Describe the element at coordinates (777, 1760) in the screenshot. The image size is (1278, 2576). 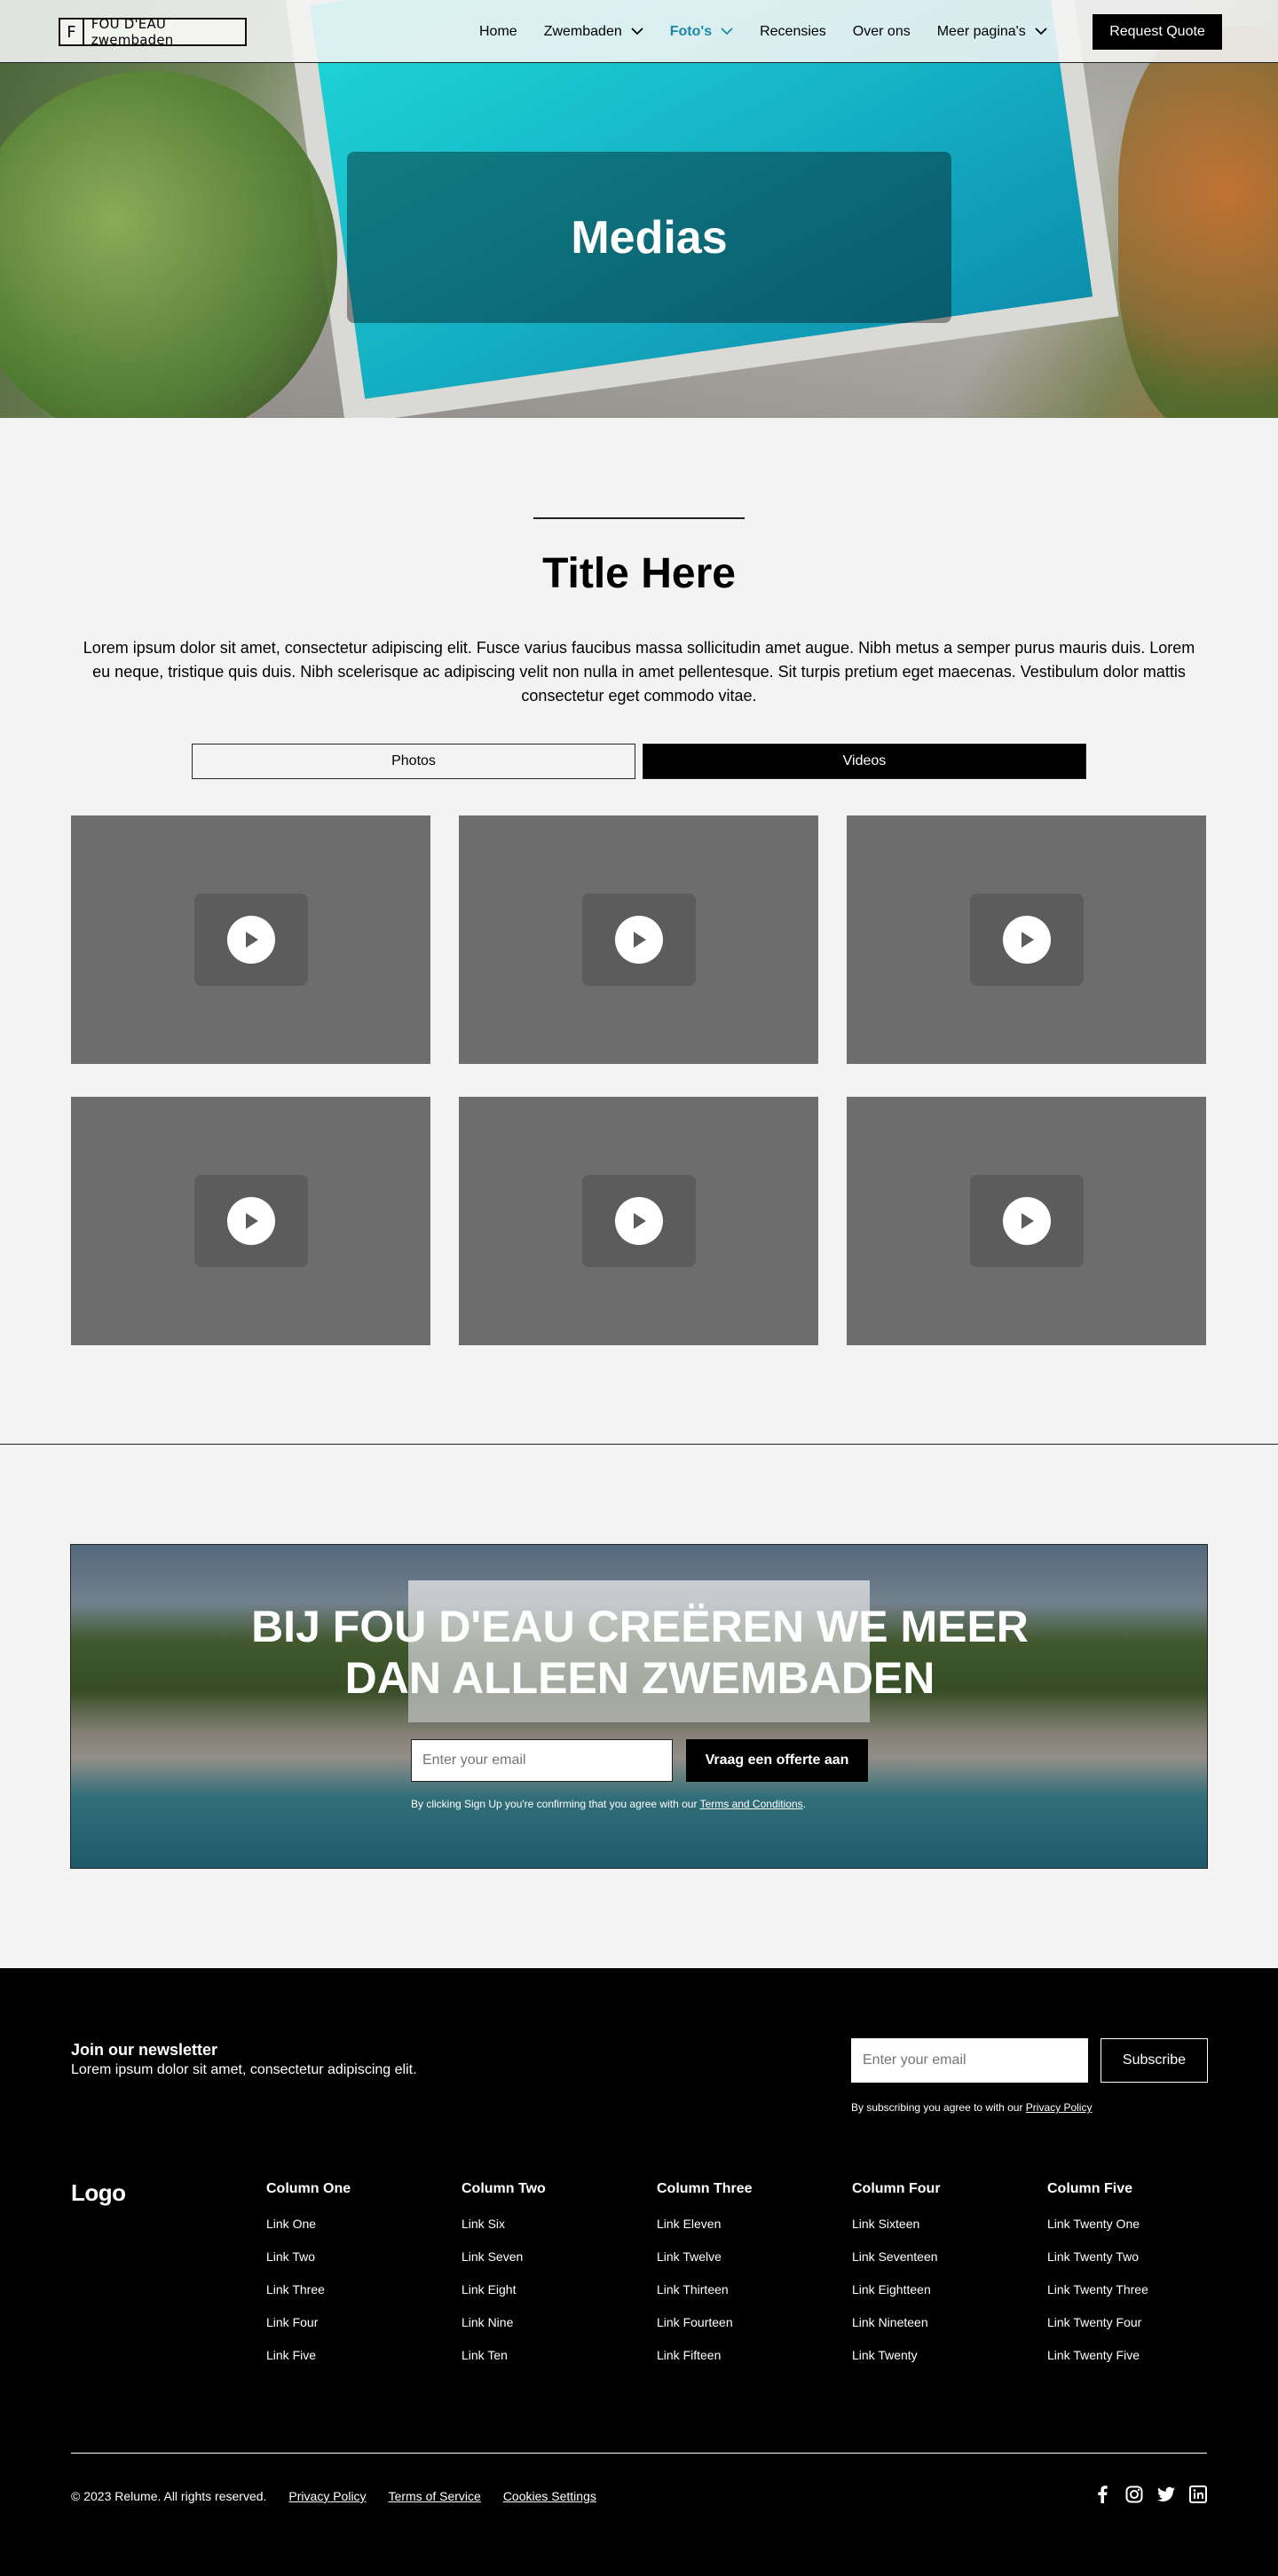
I see `request-offer-button: Vraag een offerte aan` at that location.